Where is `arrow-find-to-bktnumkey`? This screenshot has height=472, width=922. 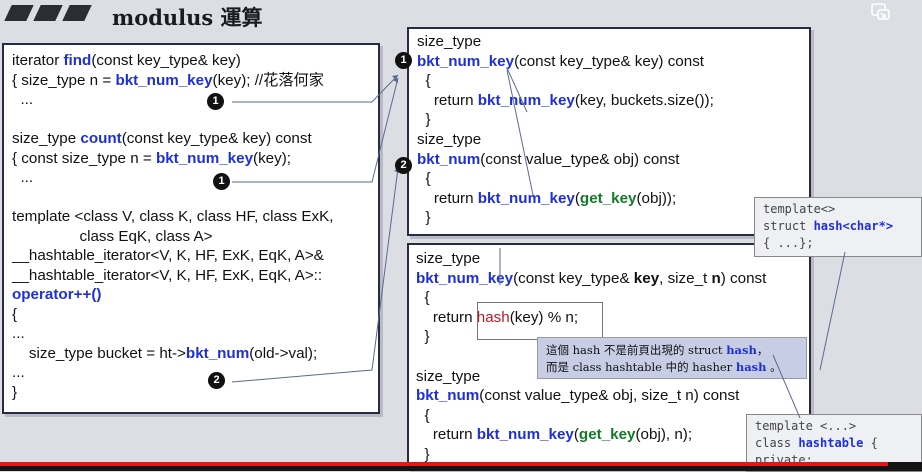 arrow-find-to-bktnumkey is located at coordinates (315, 88).